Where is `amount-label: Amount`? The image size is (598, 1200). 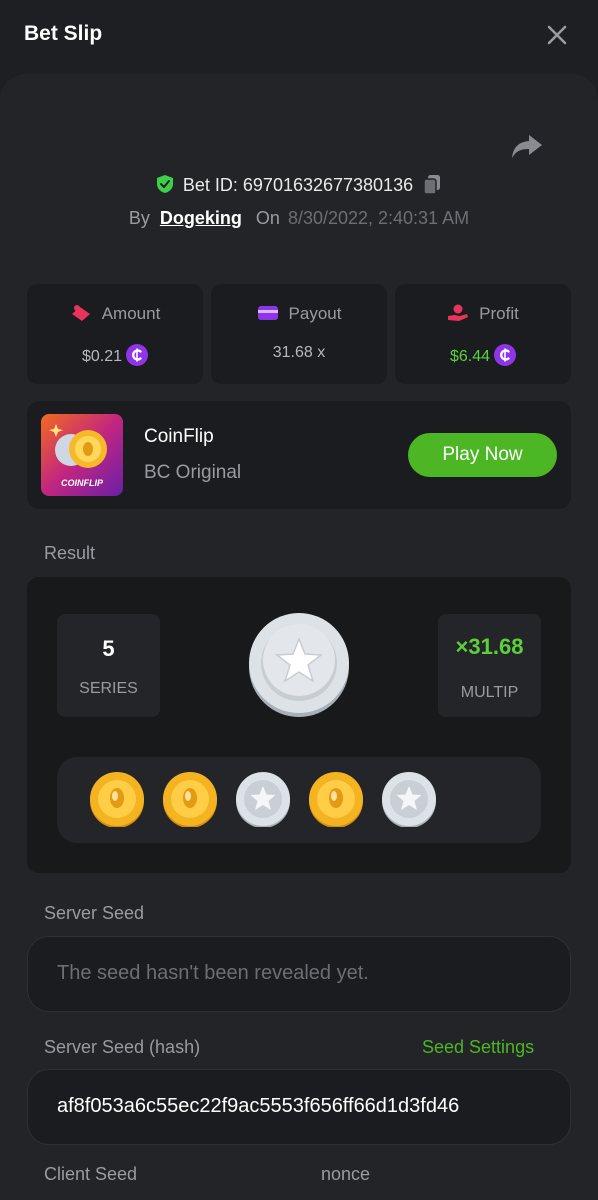 amount-label: Amount is located at coordinates (131, 313).